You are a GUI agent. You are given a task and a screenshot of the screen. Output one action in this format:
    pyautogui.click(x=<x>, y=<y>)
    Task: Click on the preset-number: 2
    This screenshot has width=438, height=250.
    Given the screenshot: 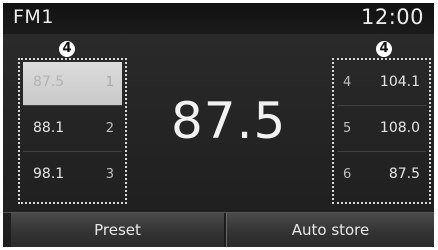 What is the action you would take?
    pyautogui.click(x=109, y=128)
    